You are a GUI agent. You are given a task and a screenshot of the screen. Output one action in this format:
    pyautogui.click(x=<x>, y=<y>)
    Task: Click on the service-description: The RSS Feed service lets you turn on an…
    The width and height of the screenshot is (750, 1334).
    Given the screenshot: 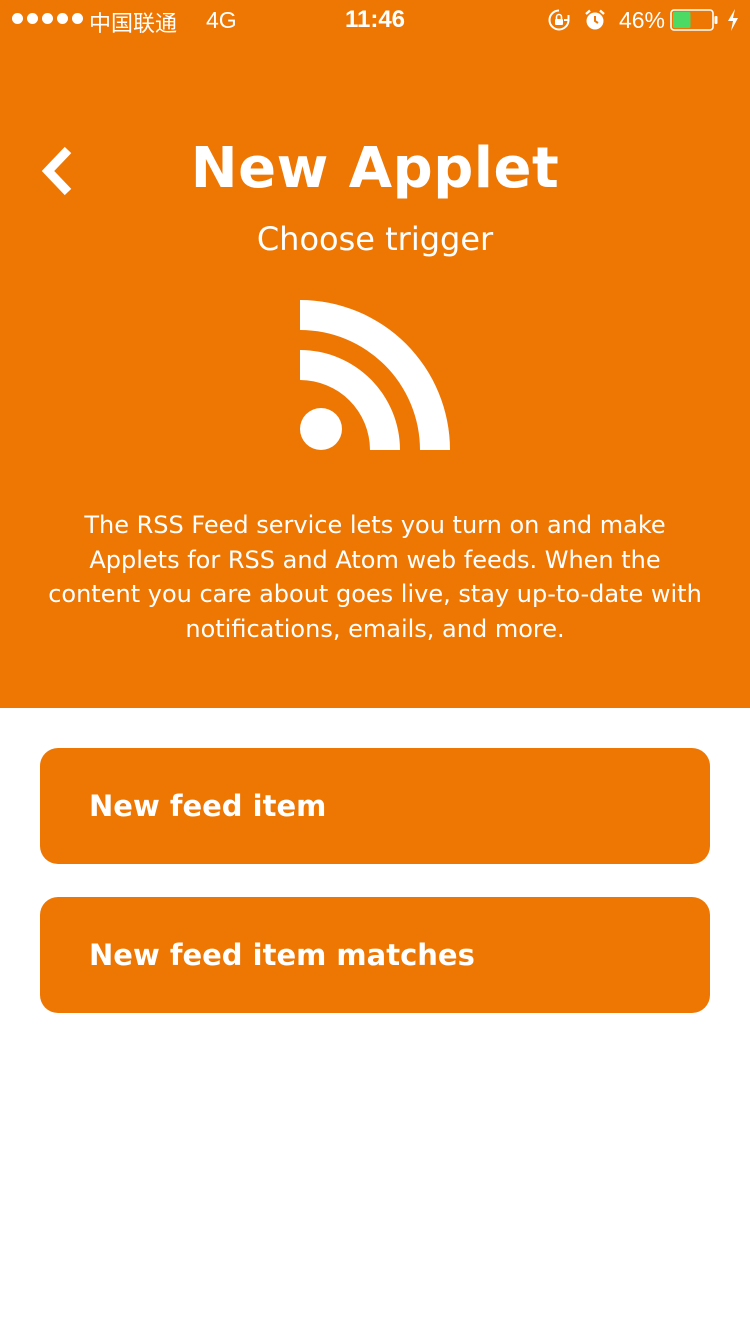 What is the action you would take?
    pyautogui.click(x=375, y=577)
    